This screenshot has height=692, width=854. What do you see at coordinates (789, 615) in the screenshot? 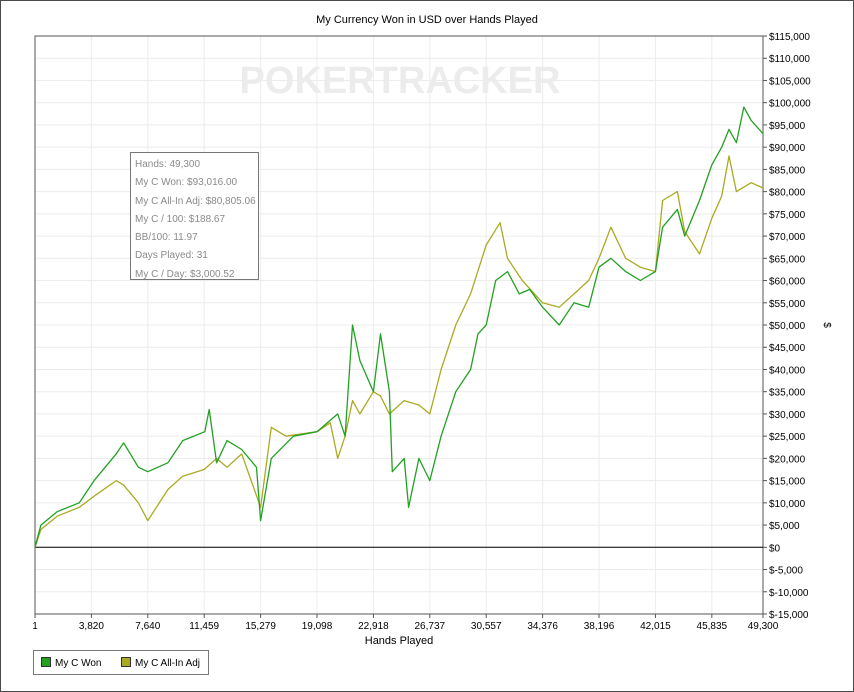
I see `y-tick-label: $-15,000` at bounding box center [789, 615].